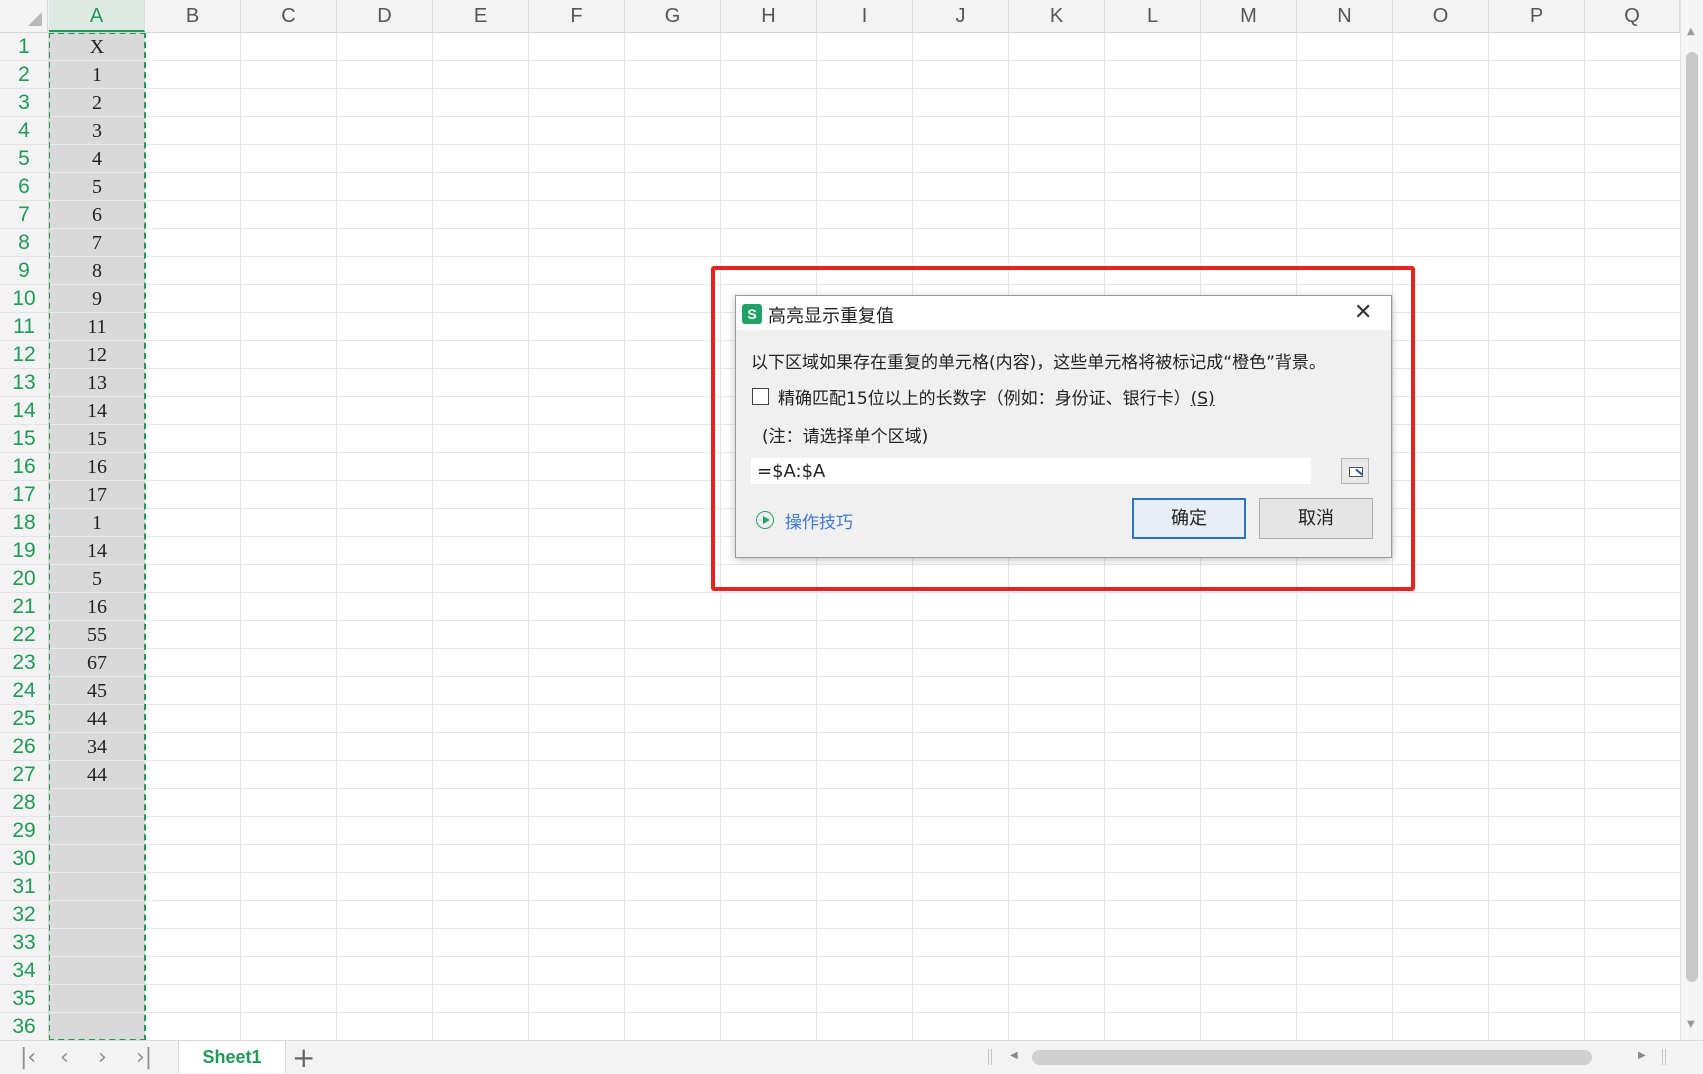 This screenshot has height=1074, width=1703. What do you see at coordinates (24, 775) in the screenshot?
I see `row-header-27: 27` at bounding box center [24, 775].